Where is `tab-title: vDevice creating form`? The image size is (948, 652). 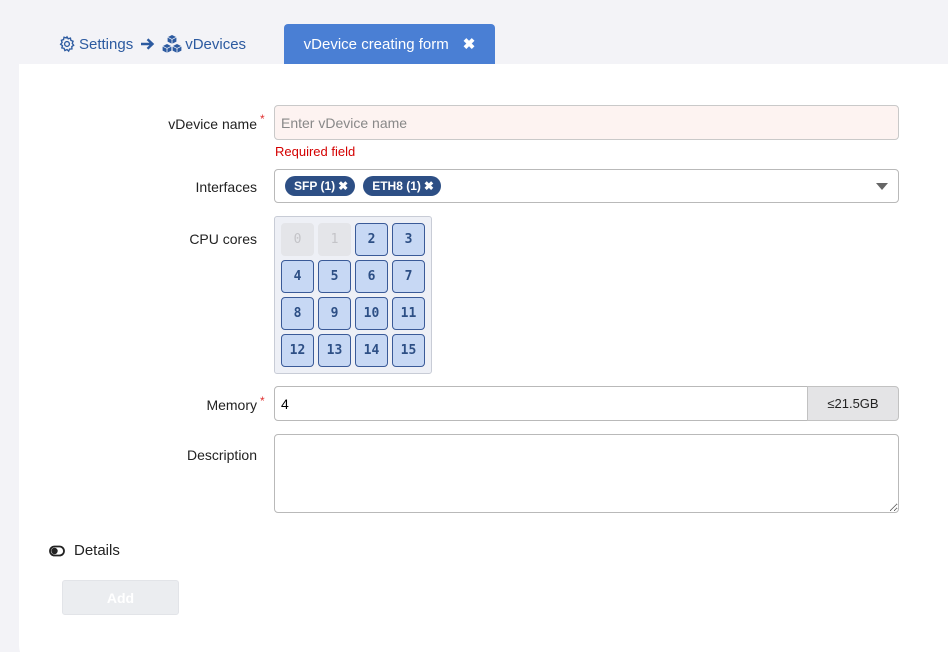 tab-title: vDevice creating form is located at coordinates (376, 44).